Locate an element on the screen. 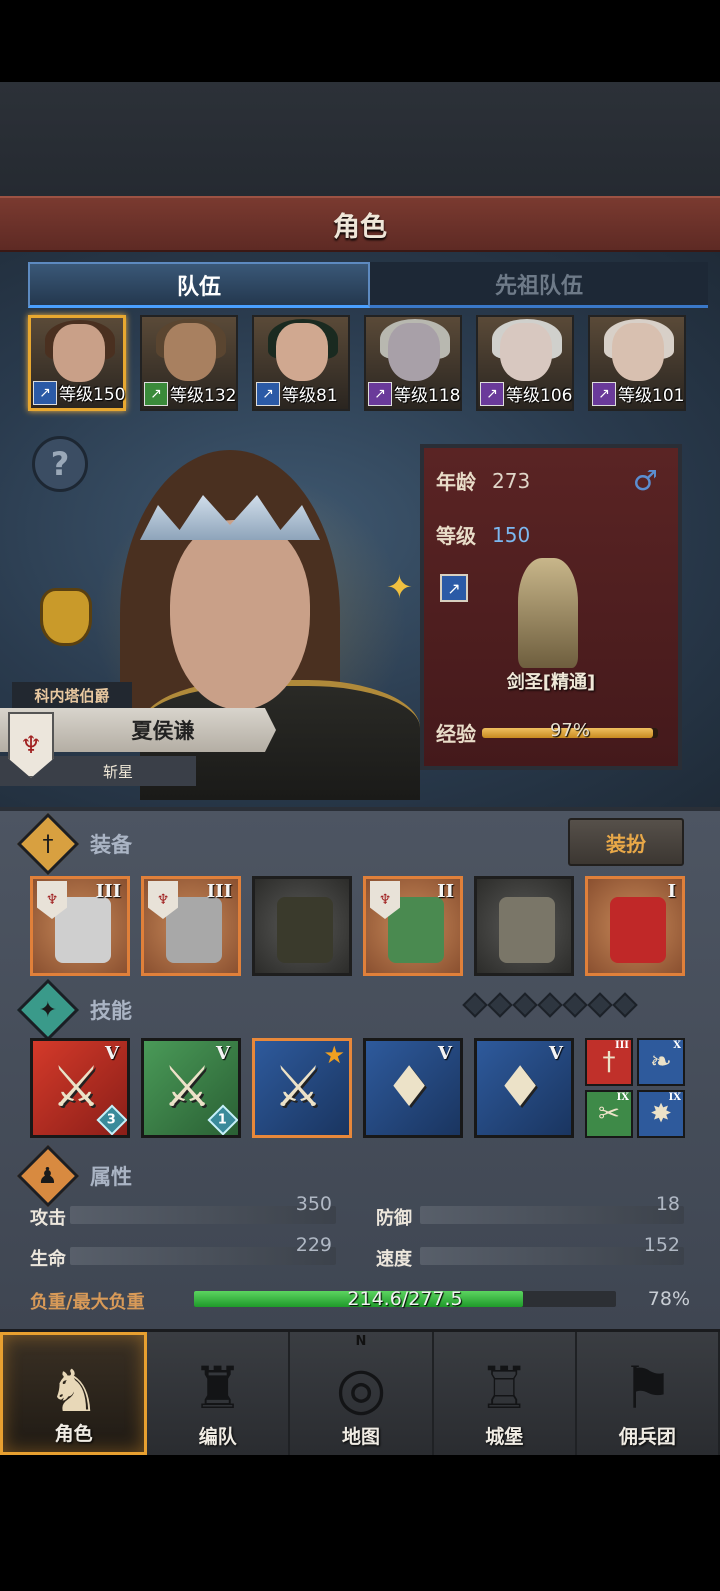  skills-title: 技能 is located at coordinates (111, 1011).